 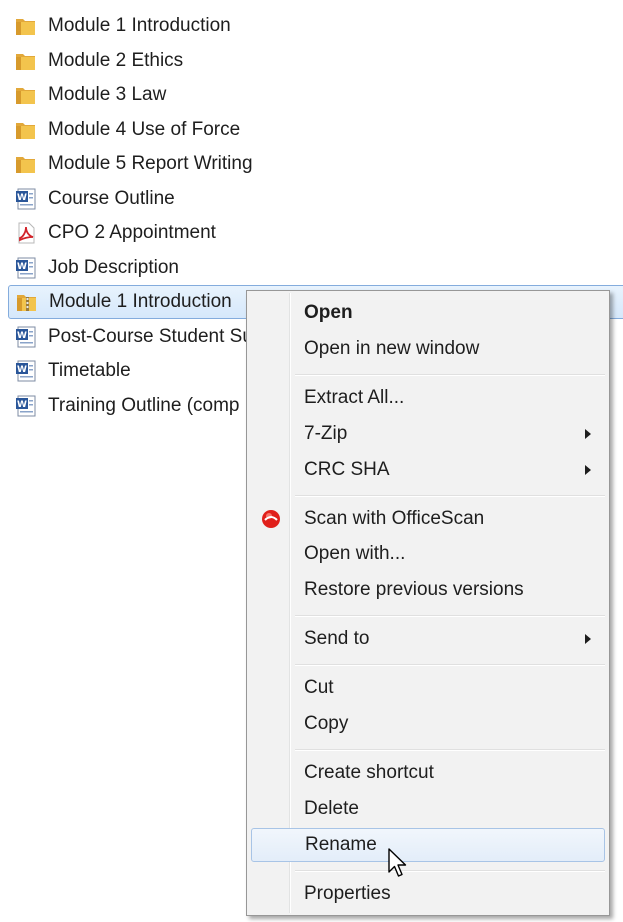 I want to click on menu-item-crc-sha: CRC SHA, so click(x=428, y=470).